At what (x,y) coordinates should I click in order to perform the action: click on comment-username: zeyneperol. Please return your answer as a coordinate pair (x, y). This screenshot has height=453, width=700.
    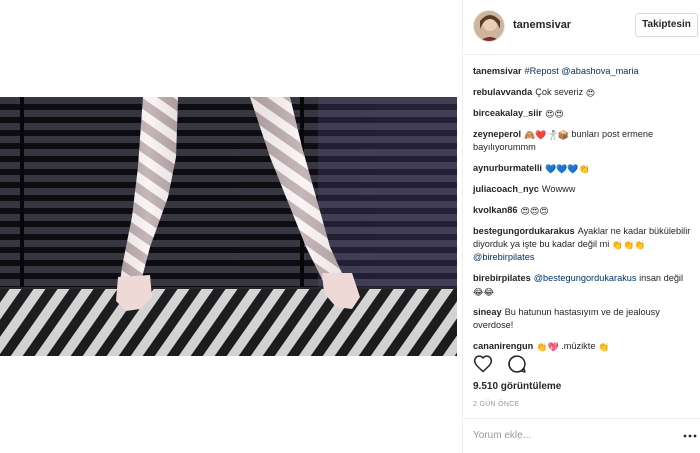
    Looking at the image, I should click on (497, 134).